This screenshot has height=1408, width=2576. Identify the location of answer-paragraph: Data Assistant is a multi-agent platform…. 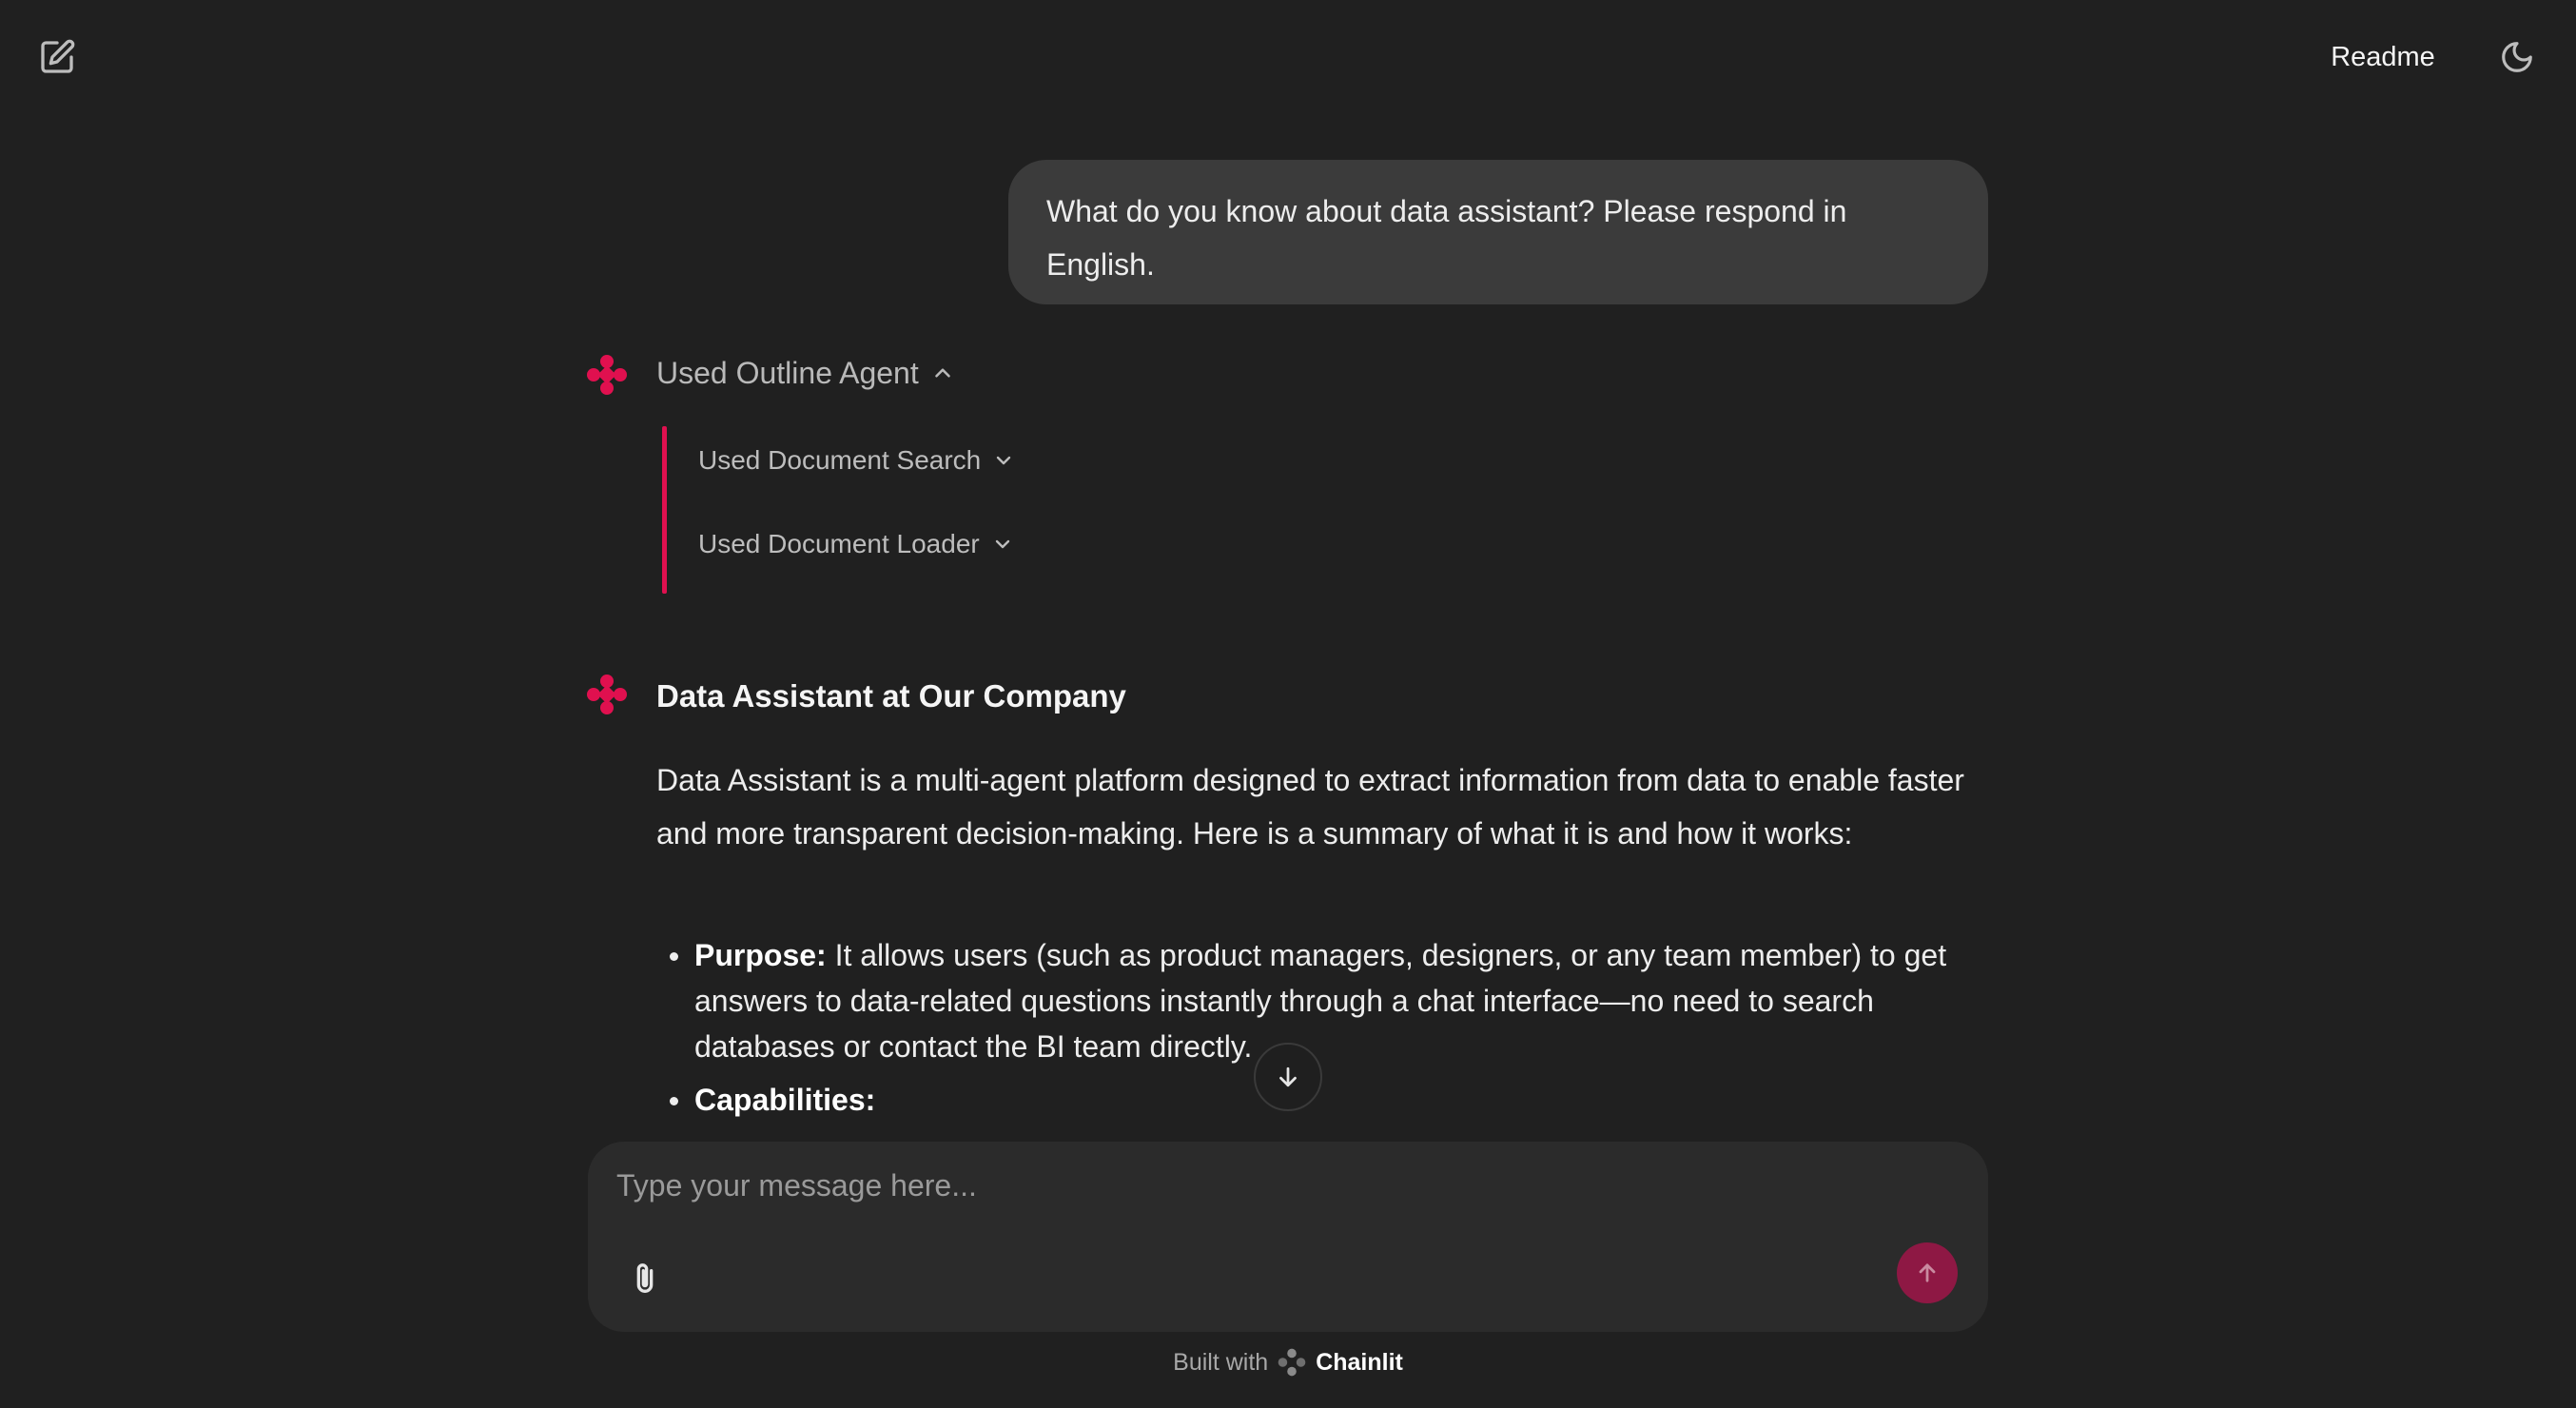
(1310, 807).